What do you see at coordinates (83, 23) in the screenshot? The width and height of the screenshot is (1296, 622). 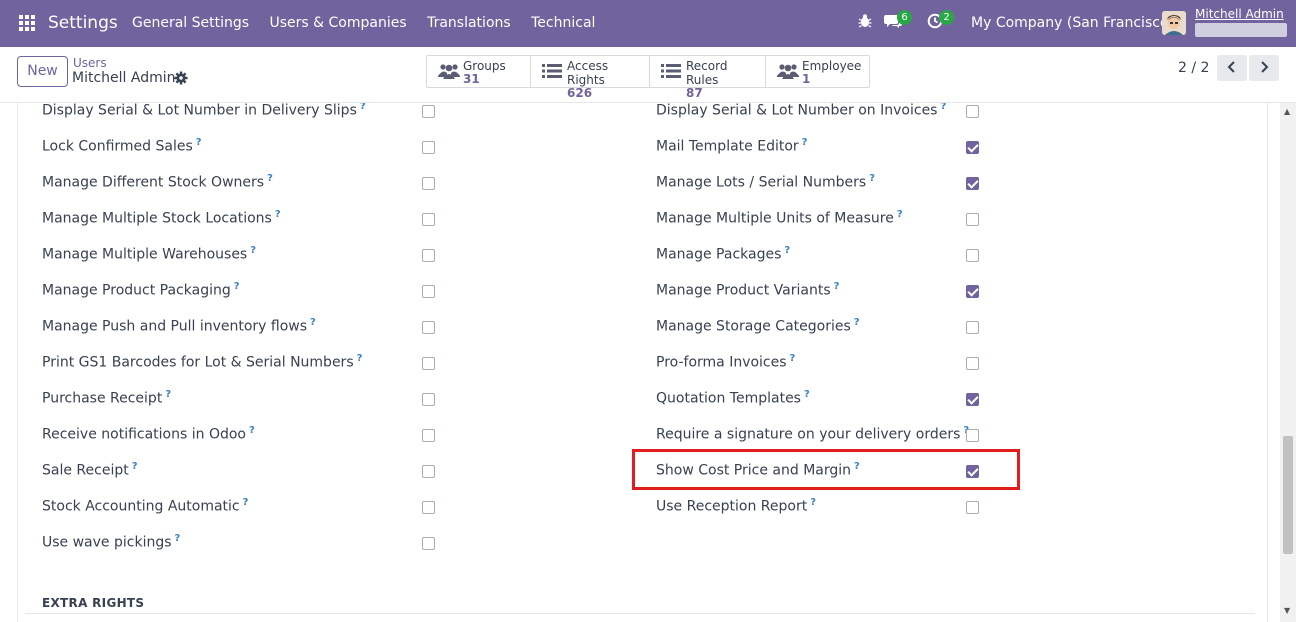 I see `app-title: Settings` at bounding box center [83, 23].